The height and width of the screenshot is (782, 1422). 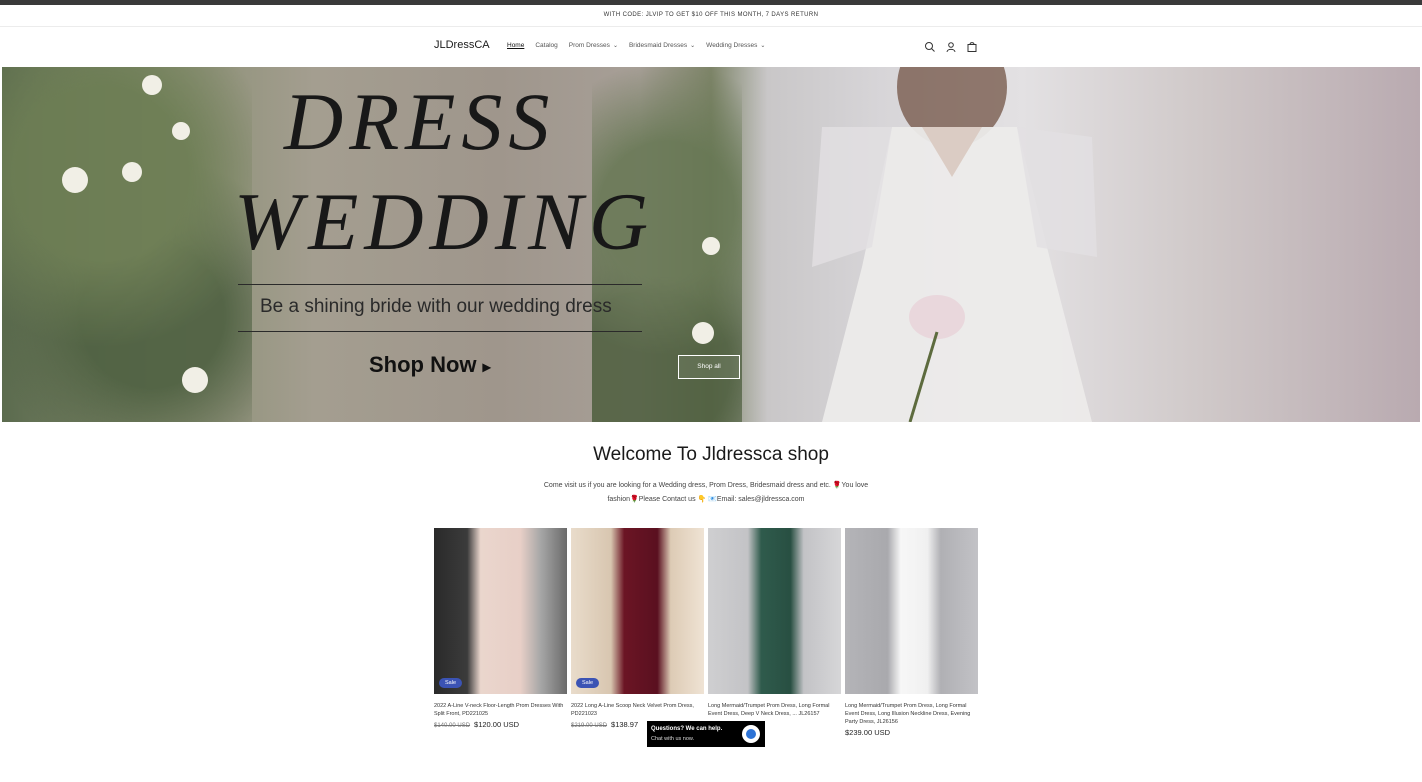 What do you see at coordinates (452, 726) in the screenshot?
I see `product-old-price: $140.00 USD` at bounding box center [452, 726].